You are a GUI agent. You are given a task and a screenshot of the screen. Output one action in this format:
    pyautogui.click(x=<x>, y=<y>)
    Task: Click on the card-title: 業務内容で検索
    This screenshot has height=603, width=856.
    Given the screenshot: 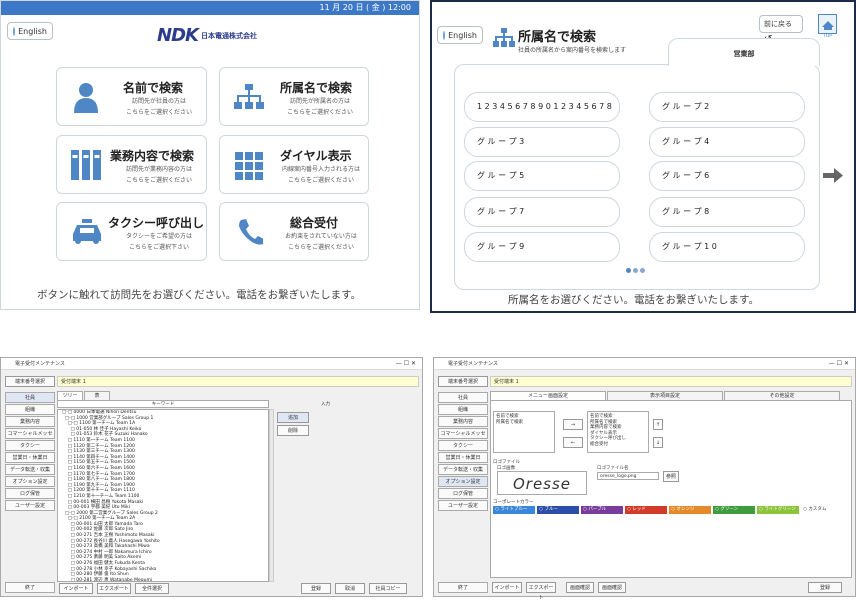 What is the action you would take?
    pyautogui.click(x=152, y=156)
    